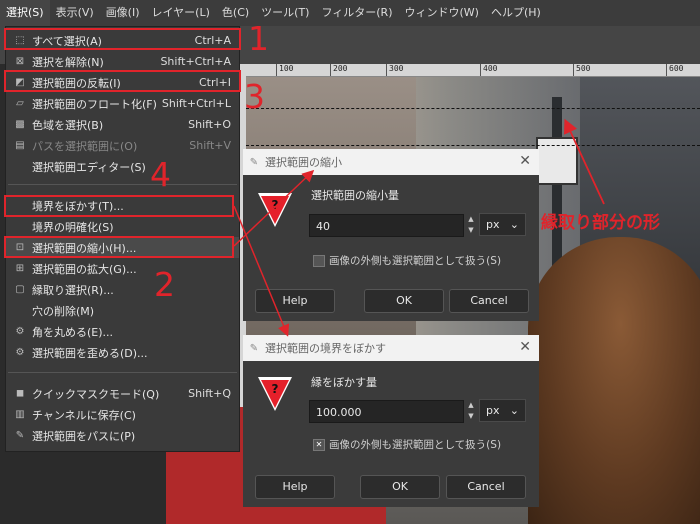 The image size is (700, 524). Describe the element at coordinates (94, 104) in the screenshot. I see `menu-item-label: 選択範囲のフロート化(F)` at that location.